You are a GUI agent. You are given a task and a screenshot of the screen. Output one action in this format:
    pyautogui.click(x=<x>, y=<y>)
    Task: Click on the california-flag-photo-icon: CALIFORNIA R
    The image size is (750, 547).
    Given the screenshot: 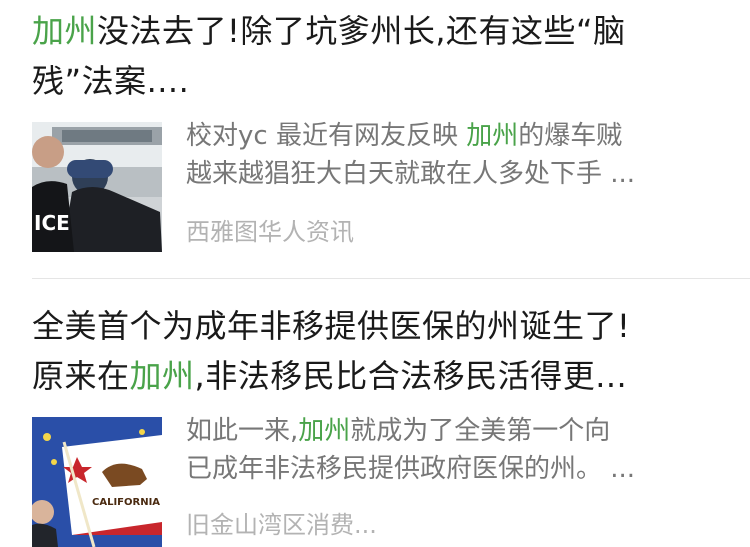 What is the action you would take?
    pyautogui.click(x=97, y=482)
    